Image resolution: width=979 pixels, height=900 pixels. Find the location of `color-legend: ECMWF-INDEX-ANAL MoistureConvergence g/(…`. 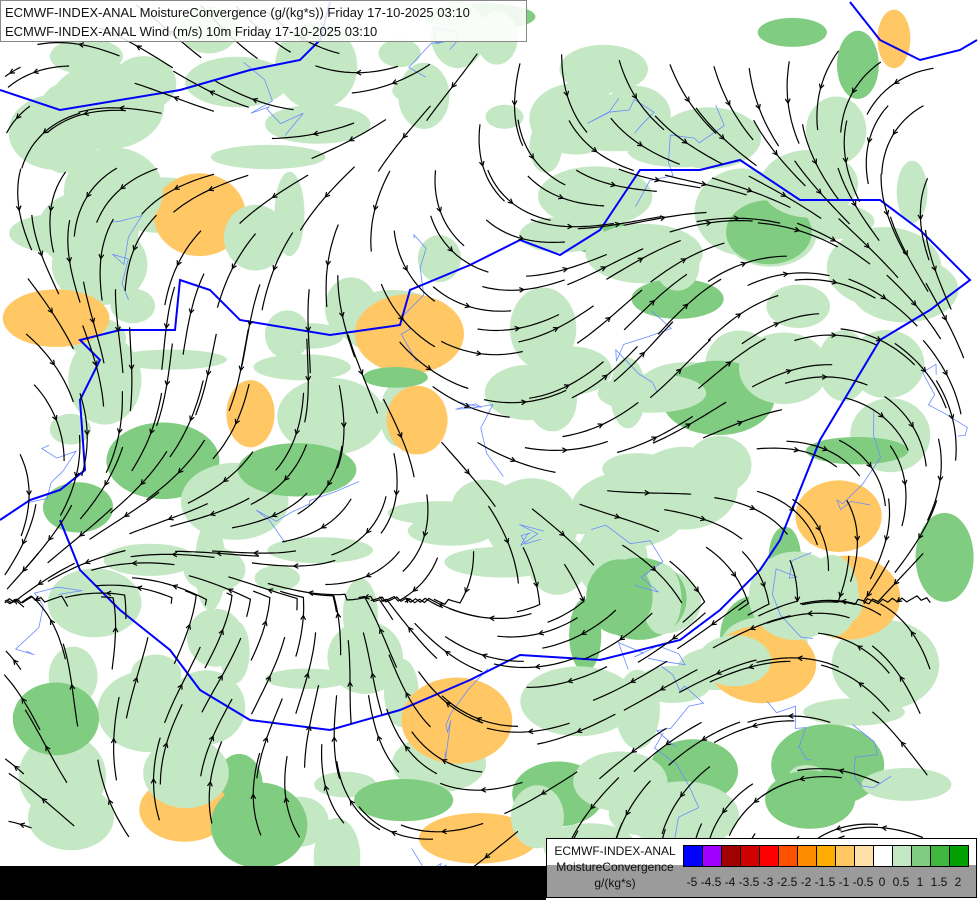

color-legend: ECMWF-INDEX-ANAL MoistureConvergence g/(… is located at coordinates (761, 868).